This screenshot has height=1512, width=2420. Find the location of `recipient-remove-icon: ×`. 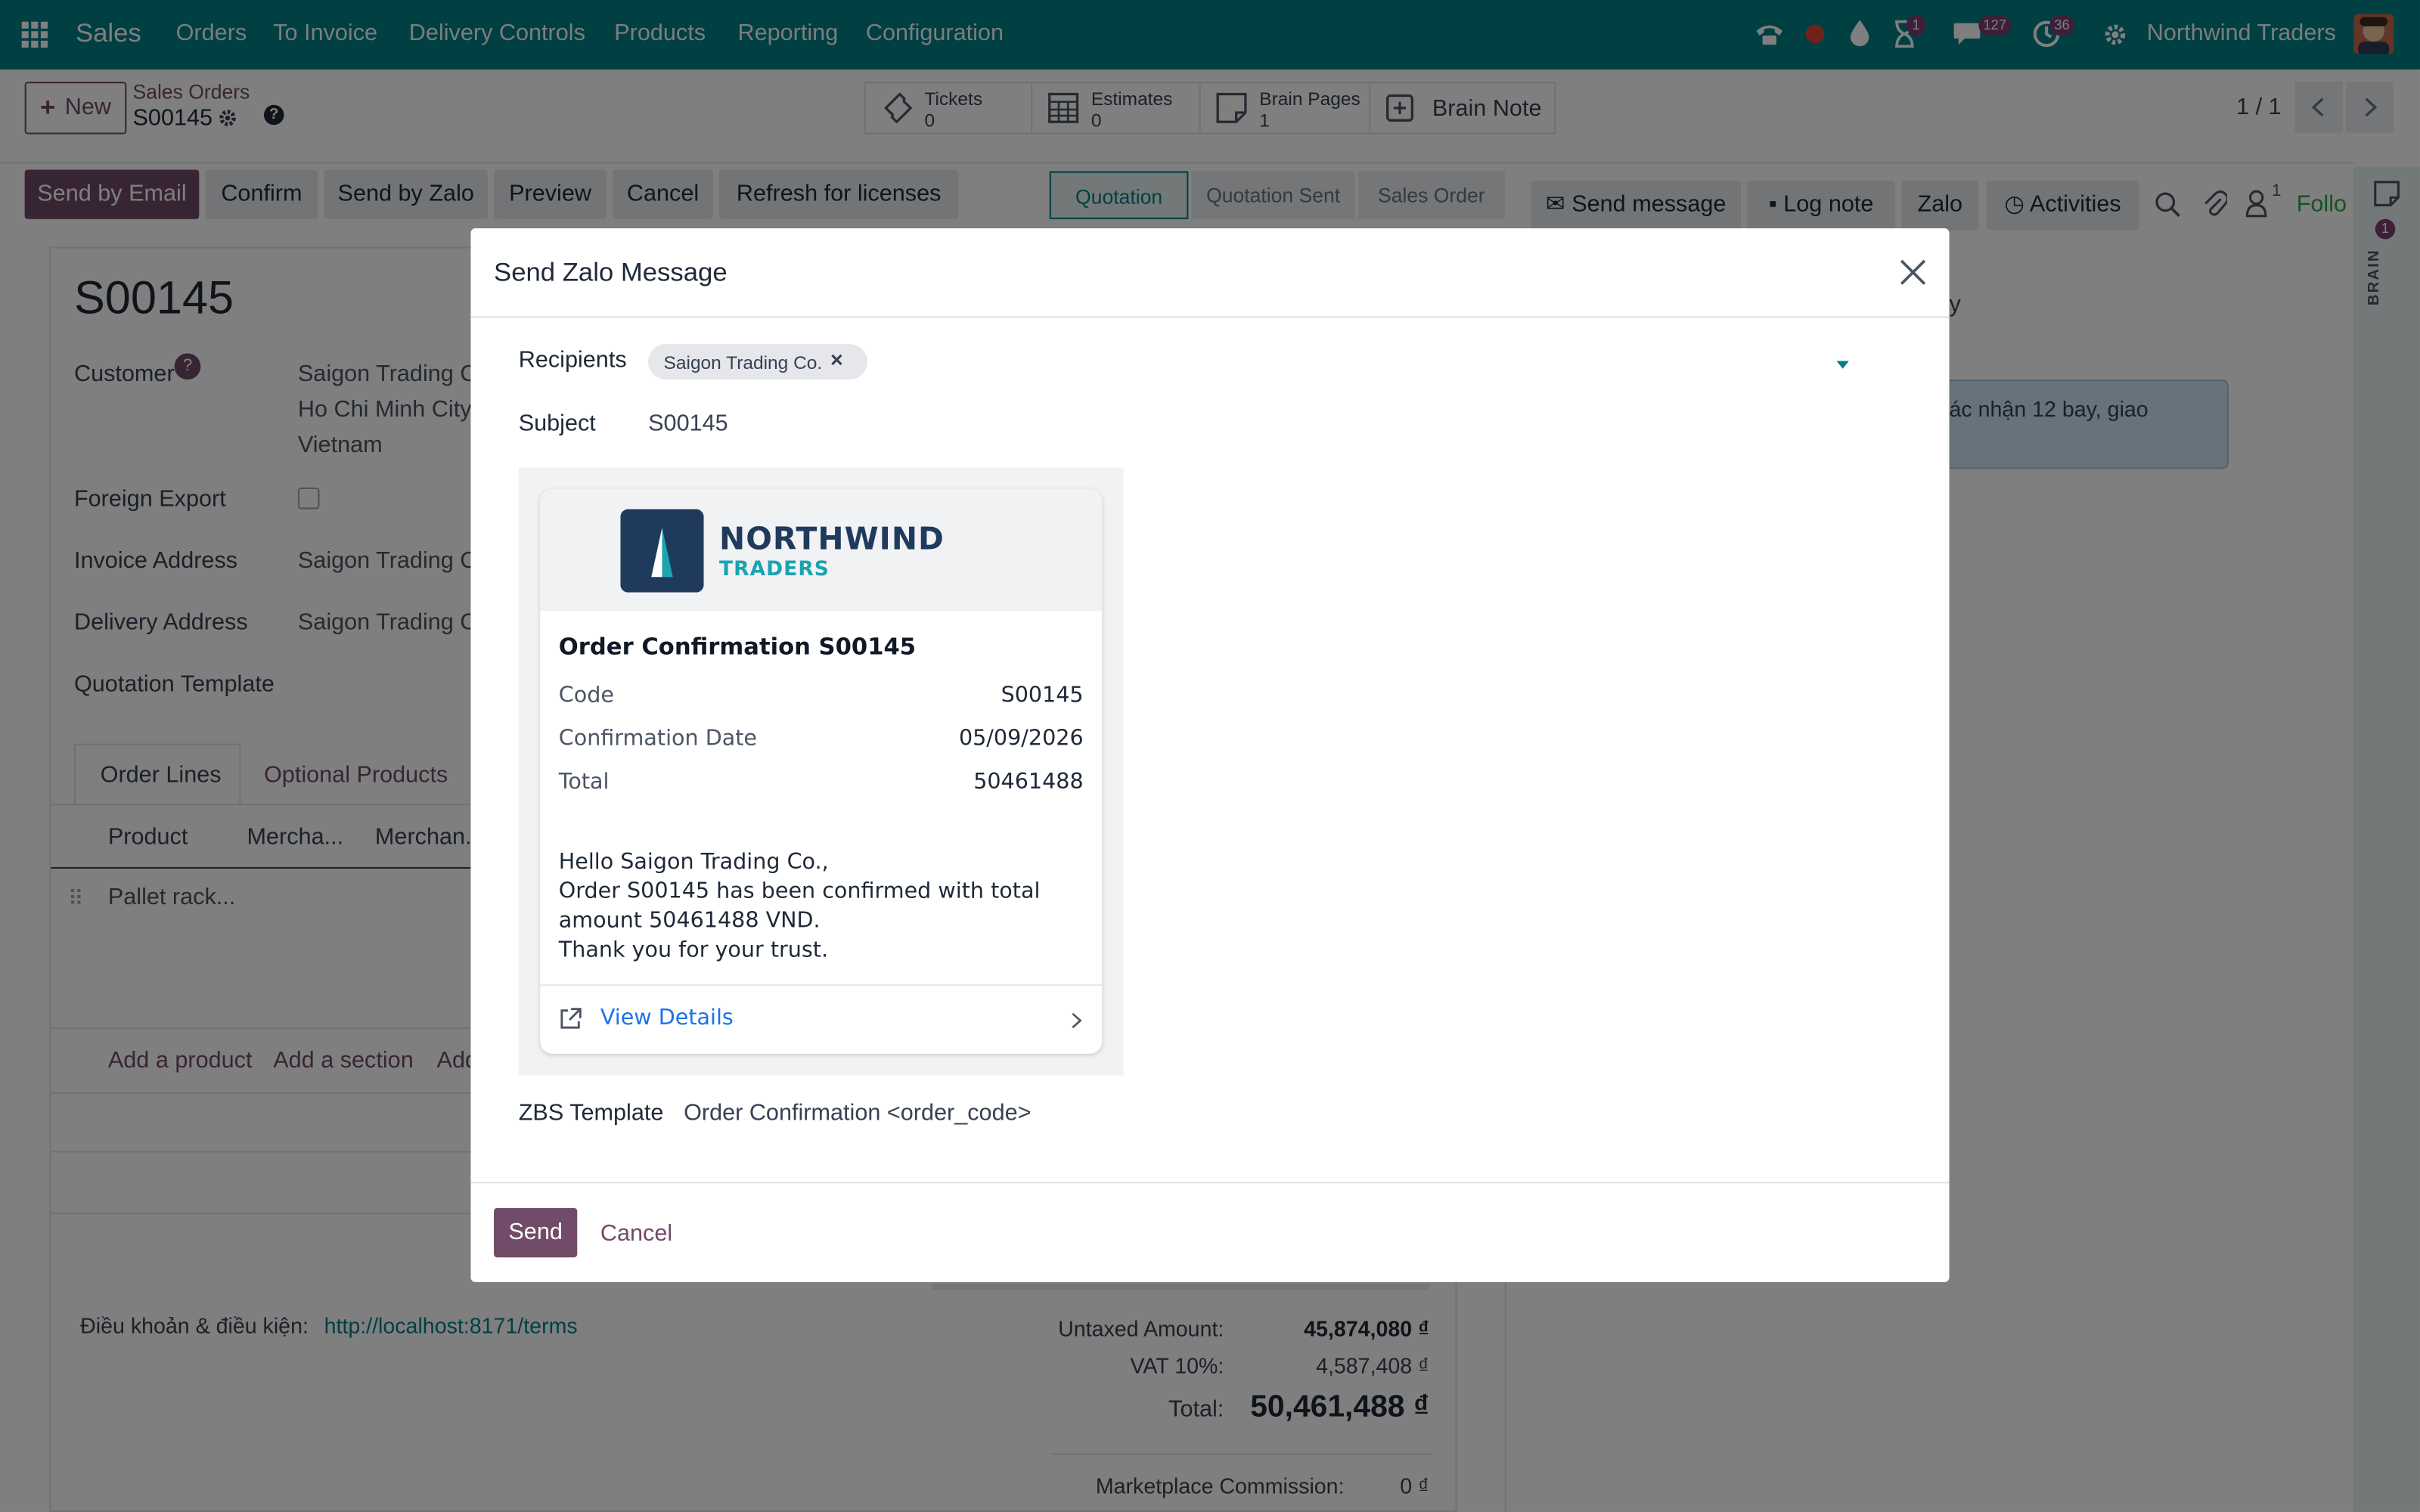

recipient-remove-icon: × is located at coordinates (836, 359).